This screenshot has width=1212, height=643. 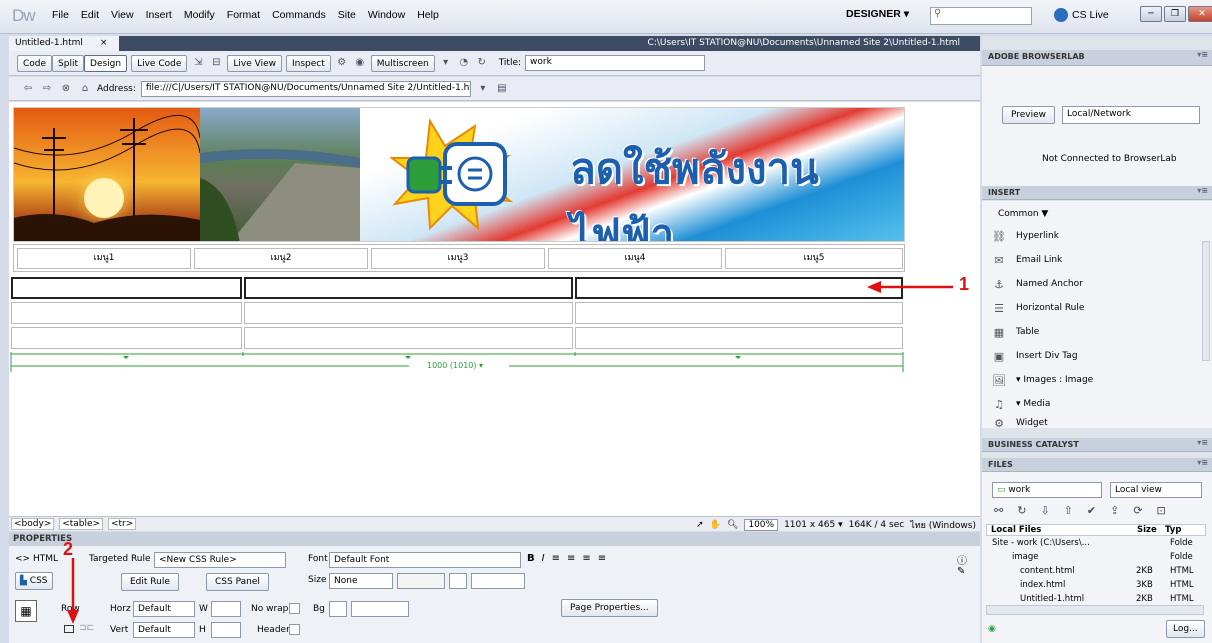 I want to click on horz-select: Default, so click(x=164, y=609).